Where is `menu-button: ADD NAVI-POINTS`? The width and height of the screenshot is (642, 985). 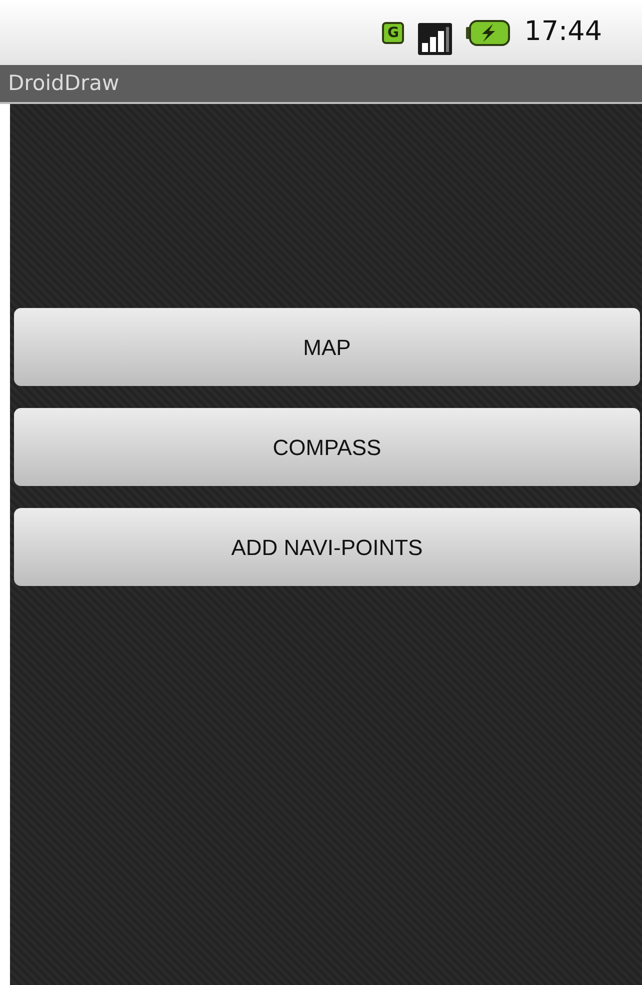 menu-button: ADD NAVI-POINTS is located at coordinates (327, 547).